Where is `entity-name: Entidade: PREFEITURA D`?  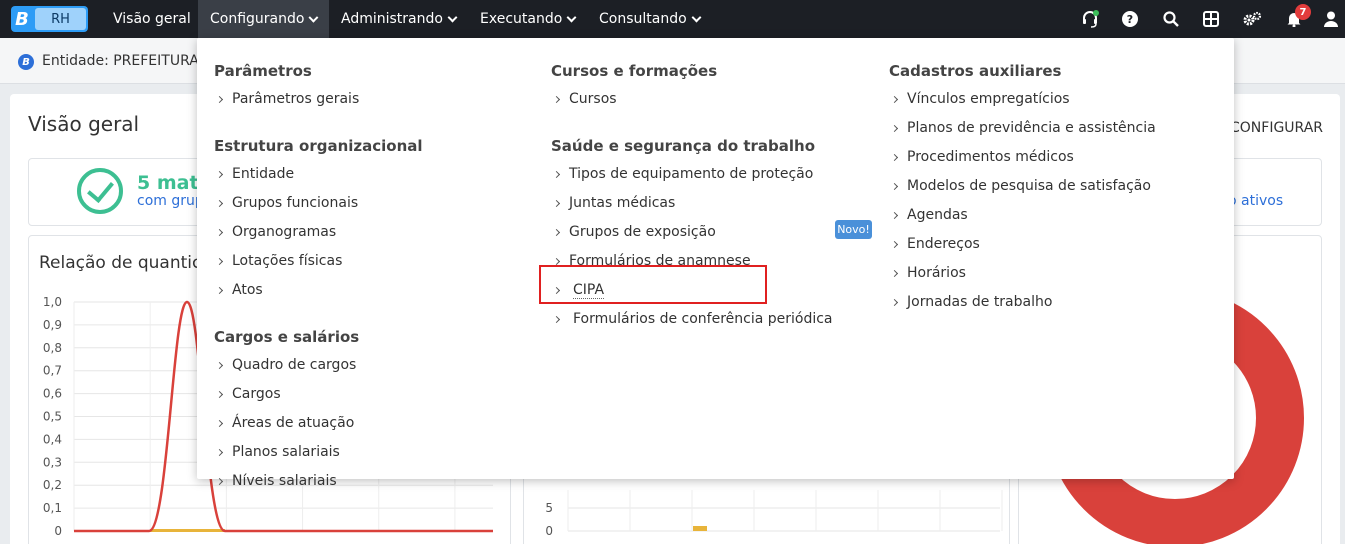 entity-name: Entidade: PREFEITURA D is located at coordinates (128, 61).